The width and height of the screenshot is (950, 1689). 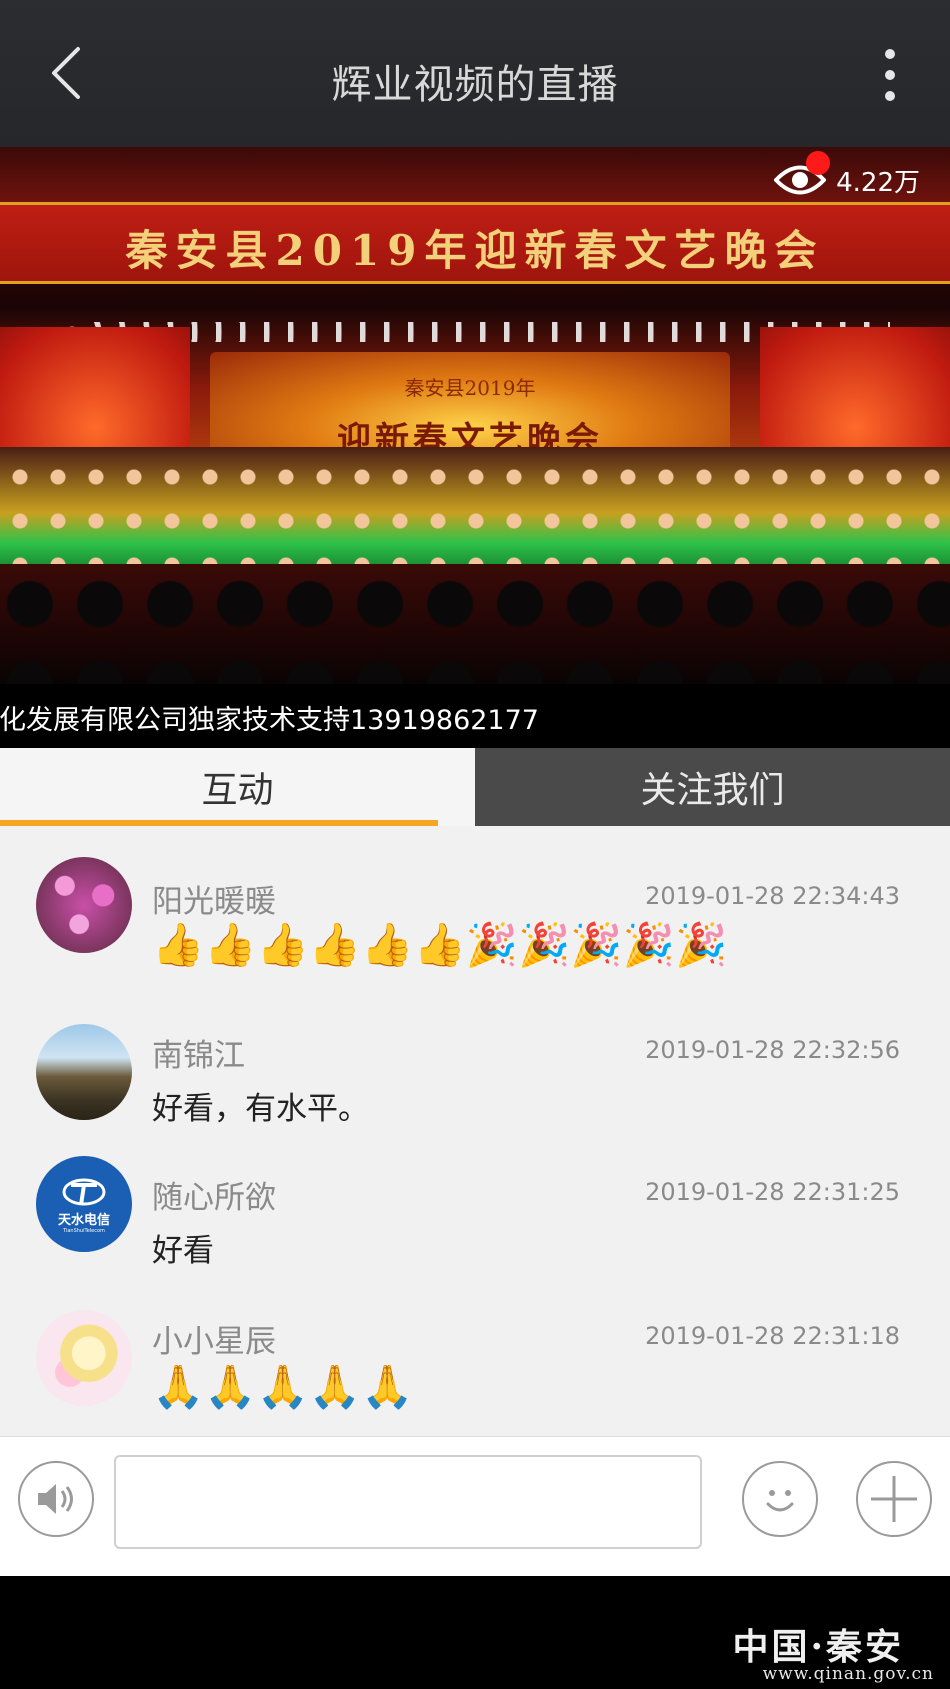 What do you see at coordinates (772, 1050) in the screenshot?
I see `comment-timestamp: 2019-01-28 22:32:56` at bounding box center [772, 1050].